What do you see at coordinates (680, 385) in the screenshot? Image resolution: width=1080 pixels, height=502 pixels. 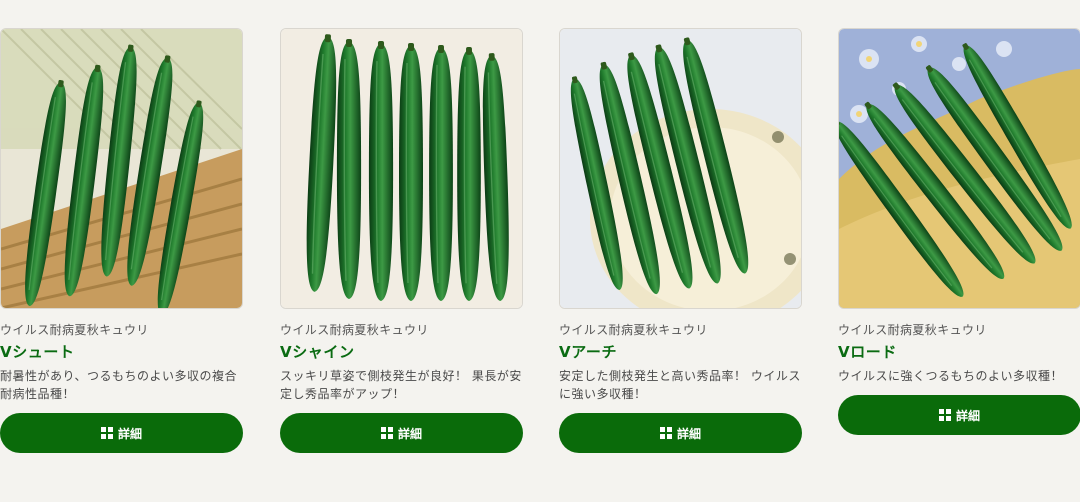 I see `product-description: 安定した側枝発生と高い秀品率！ ウイルスに強い多収種！` at bounding box center [680, 385].